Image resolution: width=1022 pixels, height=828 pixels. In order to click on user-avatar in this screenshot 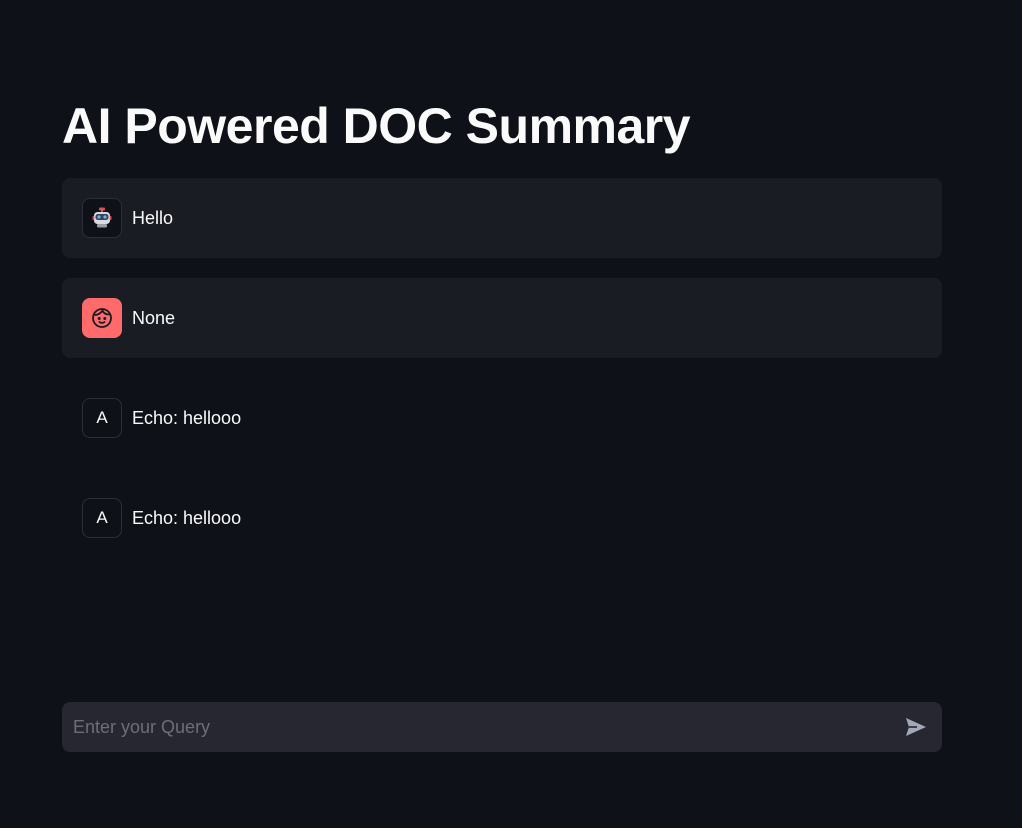, I will do `click(102, 318)`.